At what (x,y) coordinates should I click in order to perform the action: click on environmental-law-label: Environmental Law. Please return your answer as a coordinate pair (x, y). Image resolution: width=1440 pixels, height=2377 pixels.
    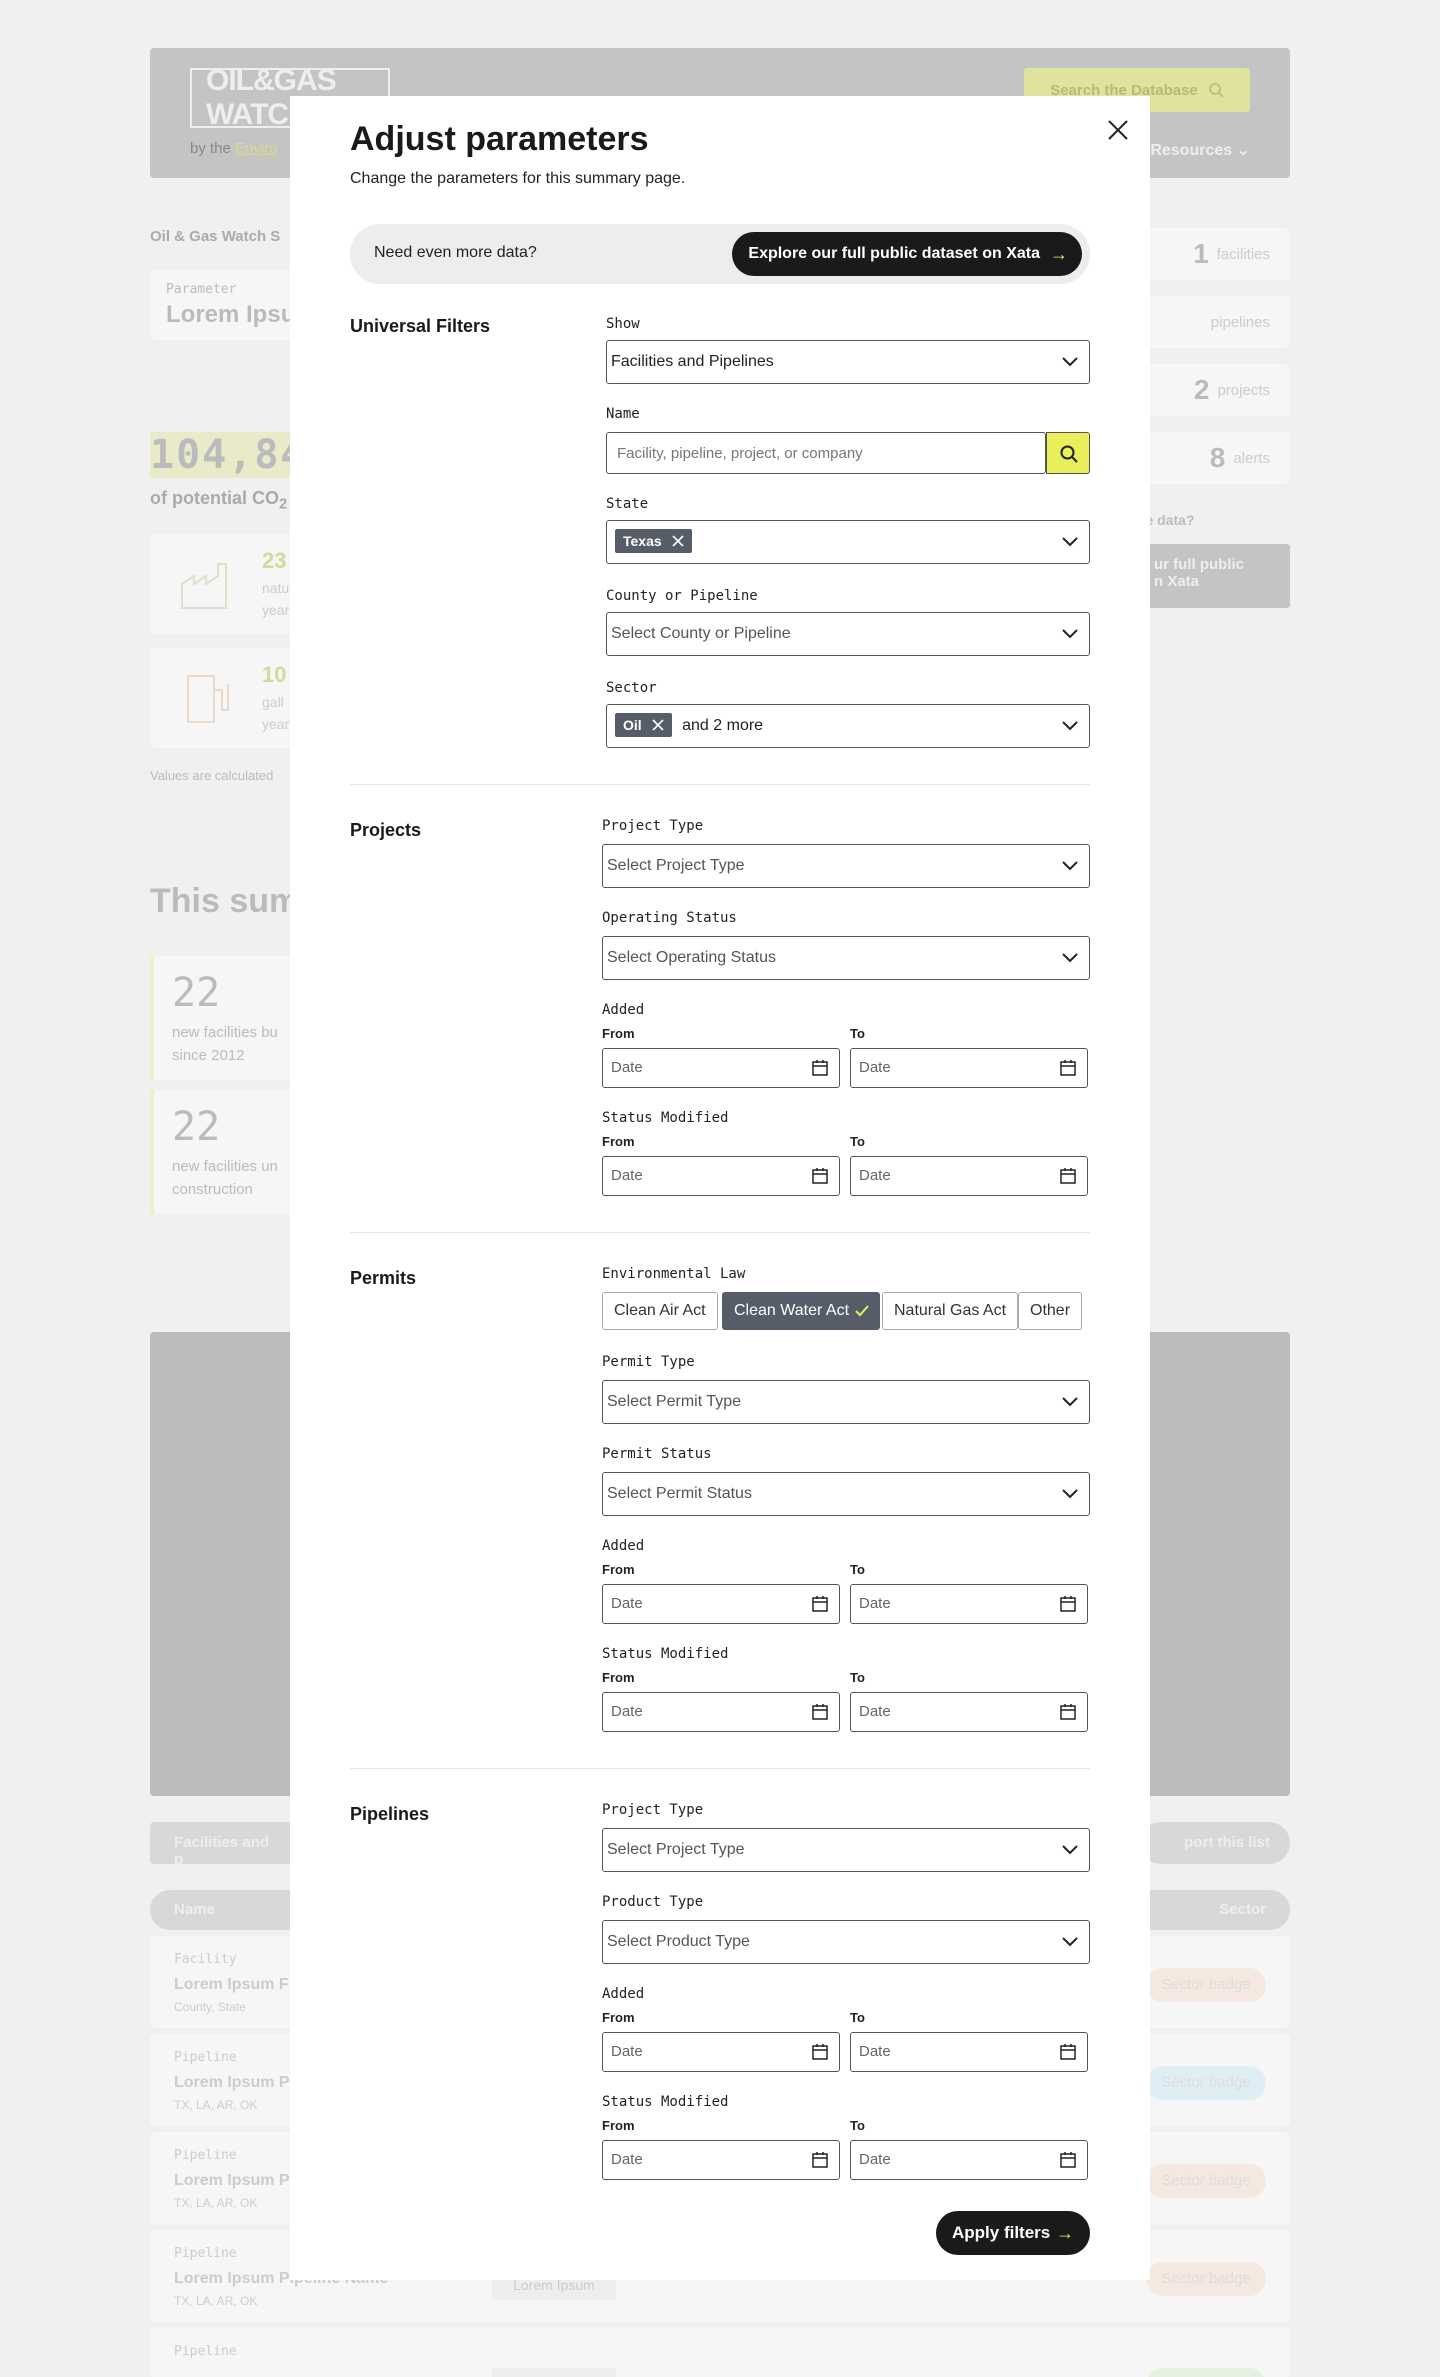
    Looking at the image, I should click on (674, 1274).